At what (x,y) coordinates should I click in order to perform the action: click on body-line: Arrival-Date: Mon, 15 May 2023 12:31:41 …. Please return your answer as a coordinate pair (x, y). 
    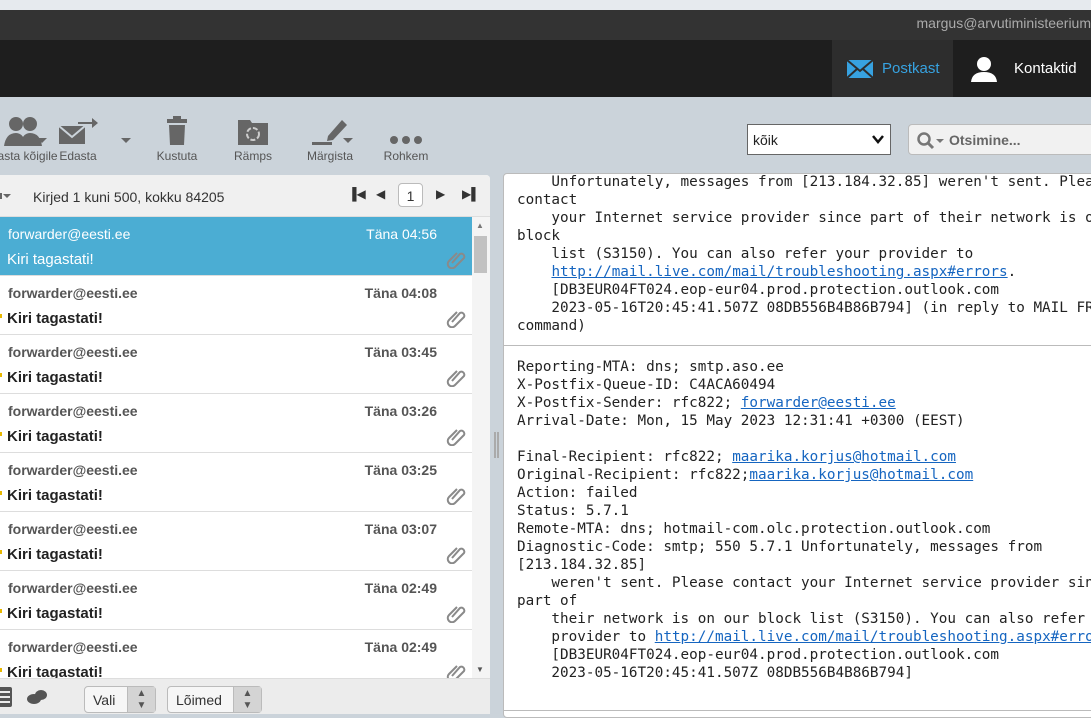
    Looking at the image, I should click on (804, 421).